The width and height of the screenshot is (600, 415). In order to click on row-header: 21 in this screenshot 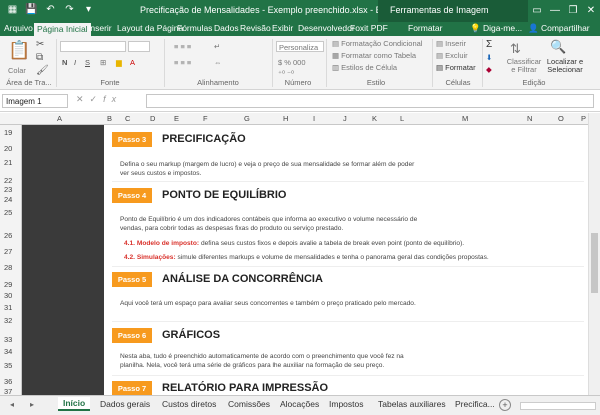, I will do `click(8, 162)`.